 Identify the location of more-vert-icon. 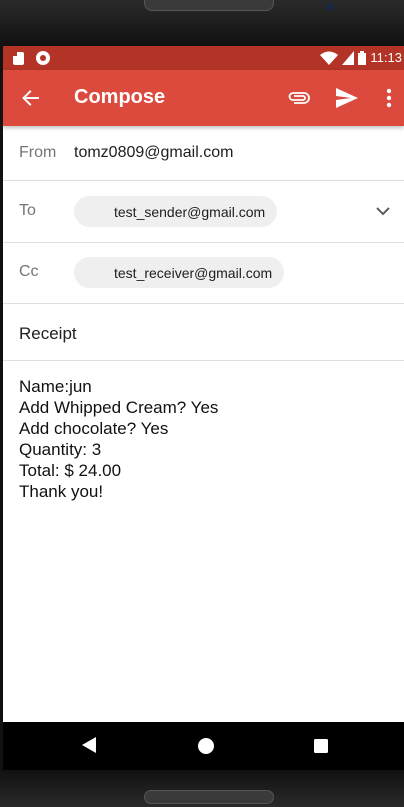
(389, 98).